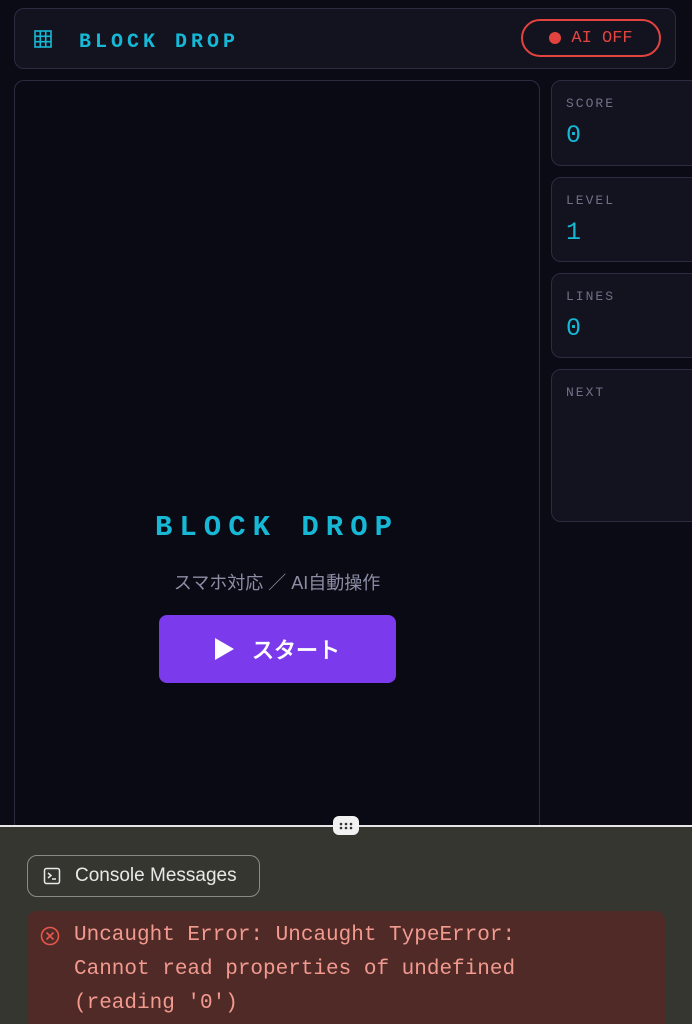  I want to click on score-panel: SCORE 0, so click(621, 123).